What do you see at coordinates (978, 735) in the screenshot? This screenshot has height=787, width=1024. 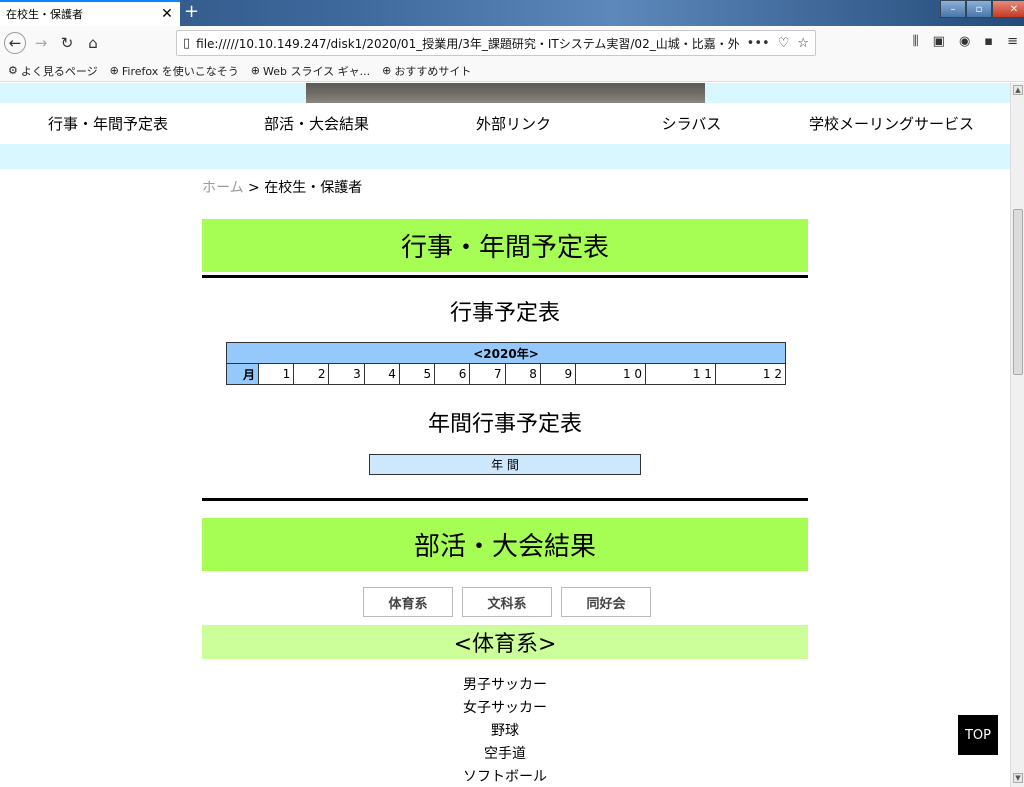 I see `back-to-top-button: TOP` at bounding box center [978, 735].